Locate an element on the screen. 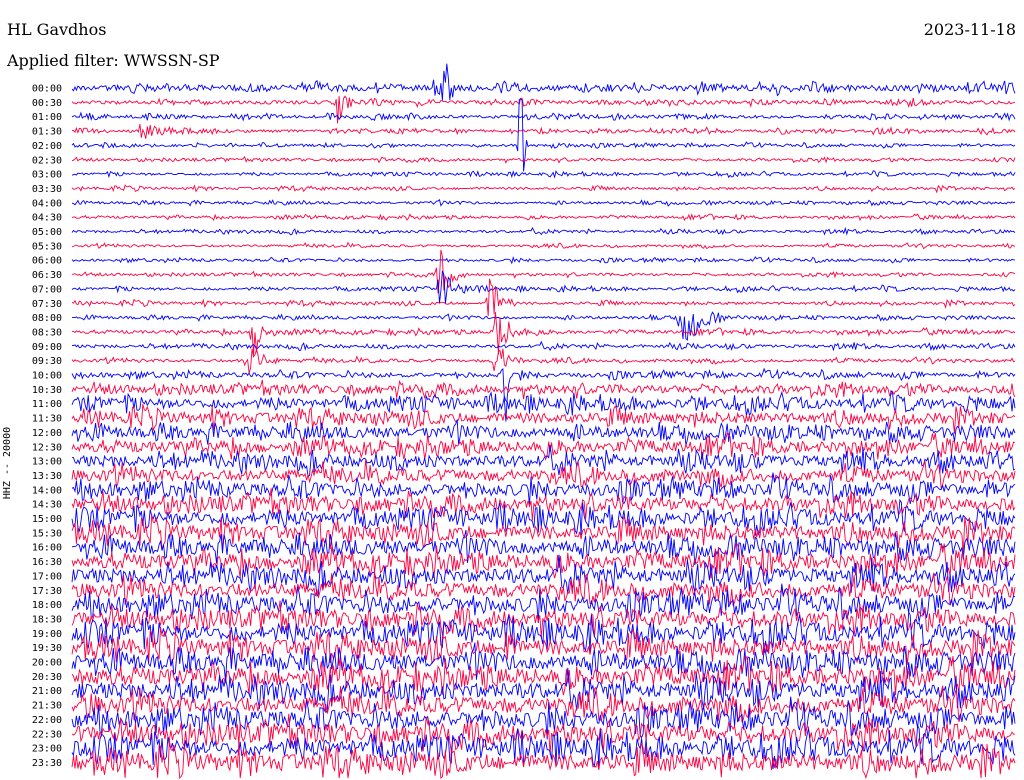 The height and width of the screenshot is (780, 1024). row-label-0030: 00:30 is located at coordinates (47, 103).